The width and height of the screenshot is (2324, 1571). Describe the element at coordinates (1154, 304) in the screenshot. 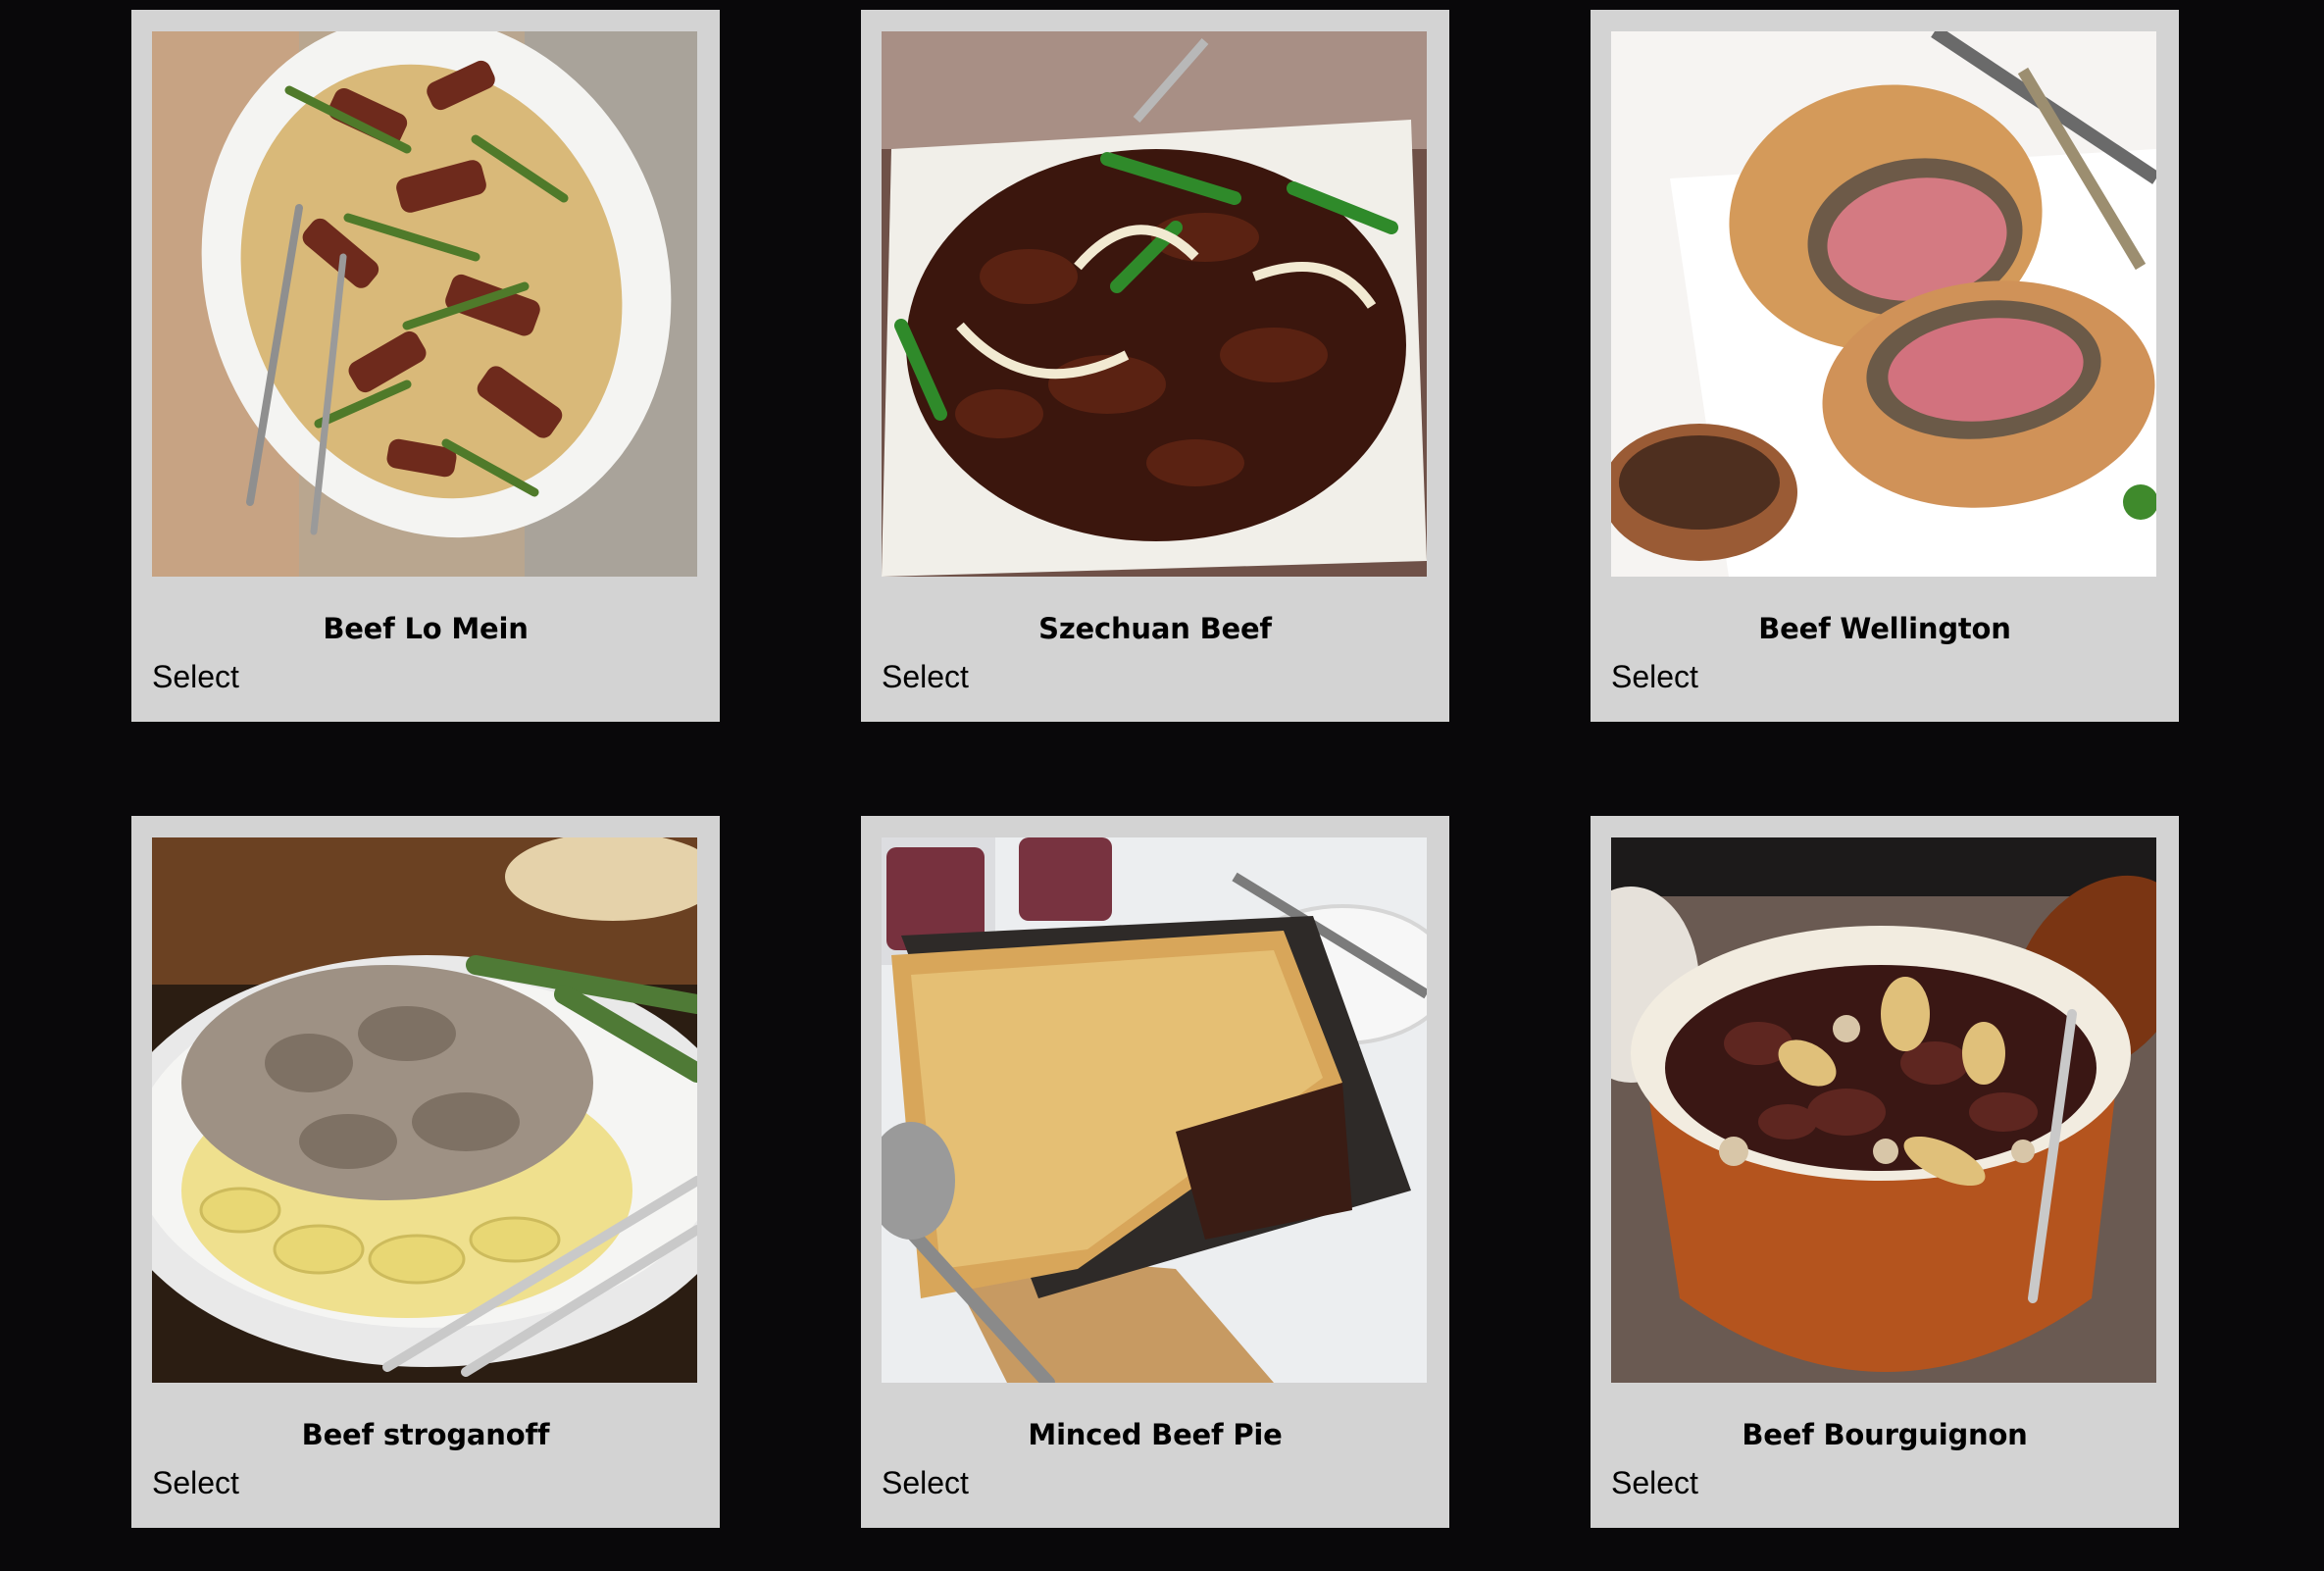

I see `szechuan-beef-photo` at that location.